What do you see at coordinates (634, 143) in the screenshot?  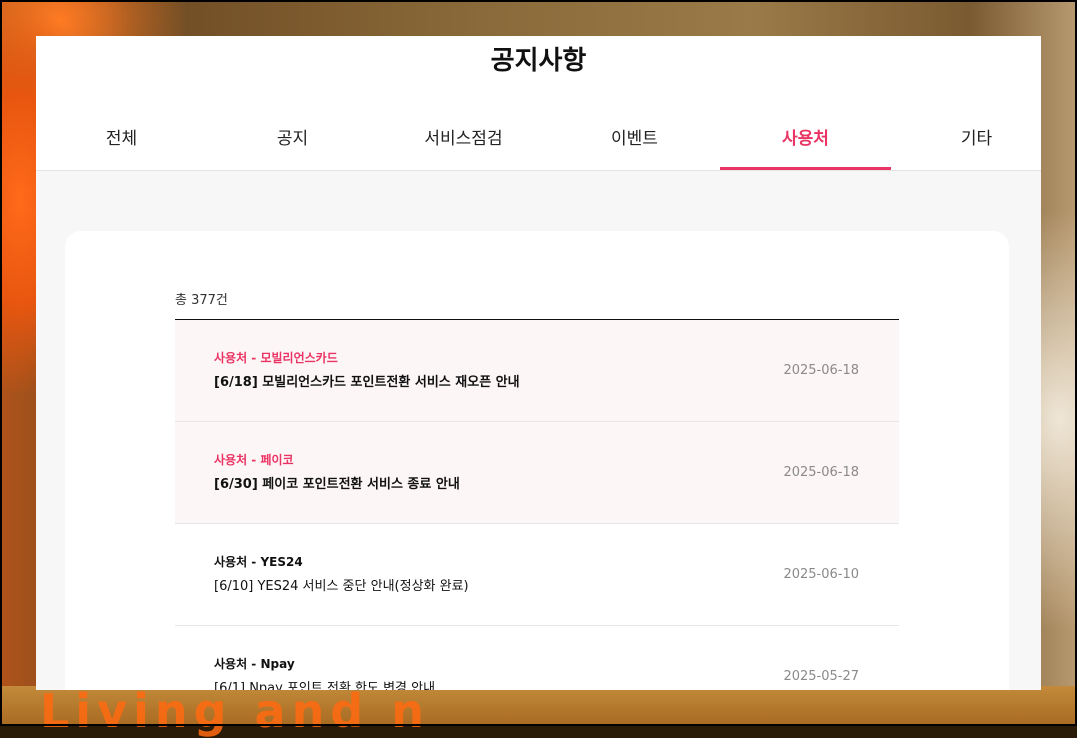 I see `tab-event: 이벤트` at bounding box center [634, 143].